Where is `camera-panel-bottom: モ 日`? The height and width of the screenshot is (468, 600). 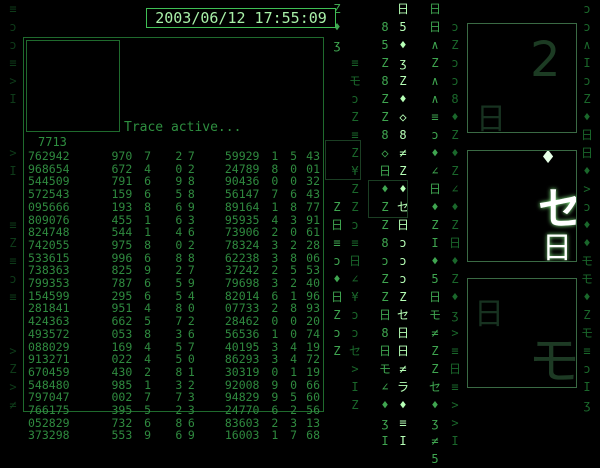
camera-panel-bottom: モ 日 is located at coordinates (522, 333).